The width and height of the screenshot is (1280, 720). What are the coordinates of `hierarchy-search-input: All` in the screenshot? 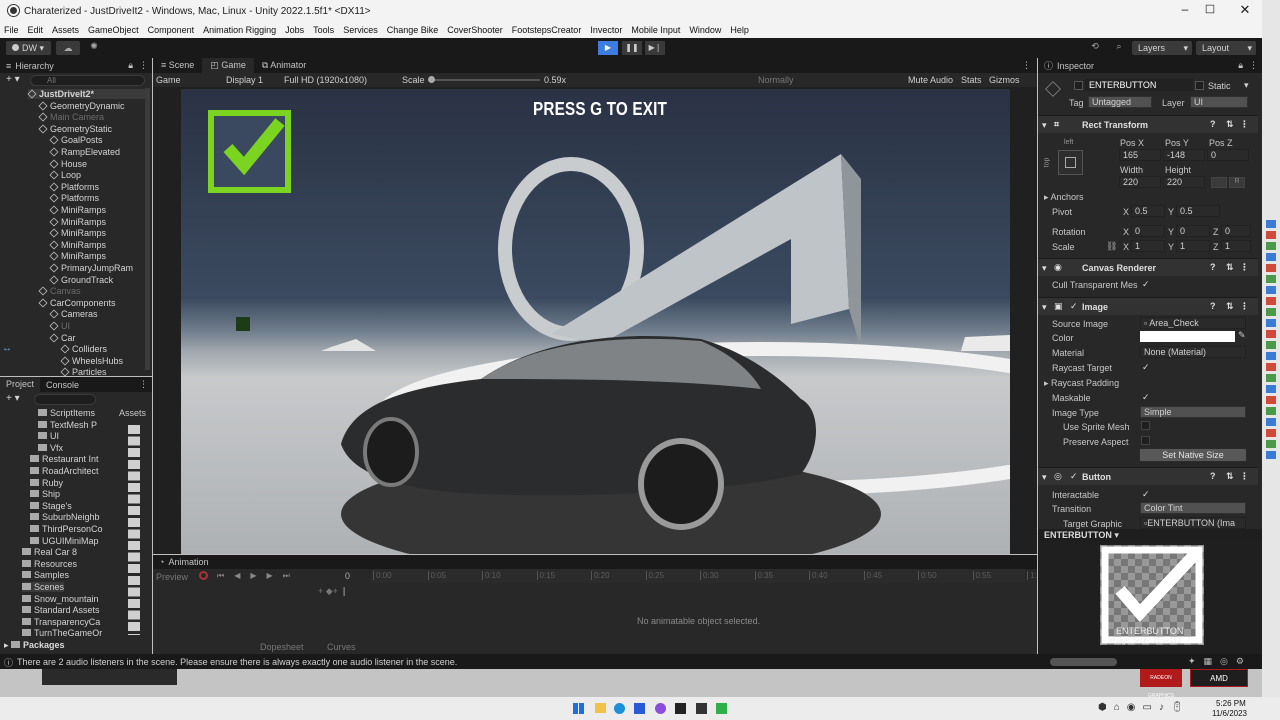 It's located at (87, 80).